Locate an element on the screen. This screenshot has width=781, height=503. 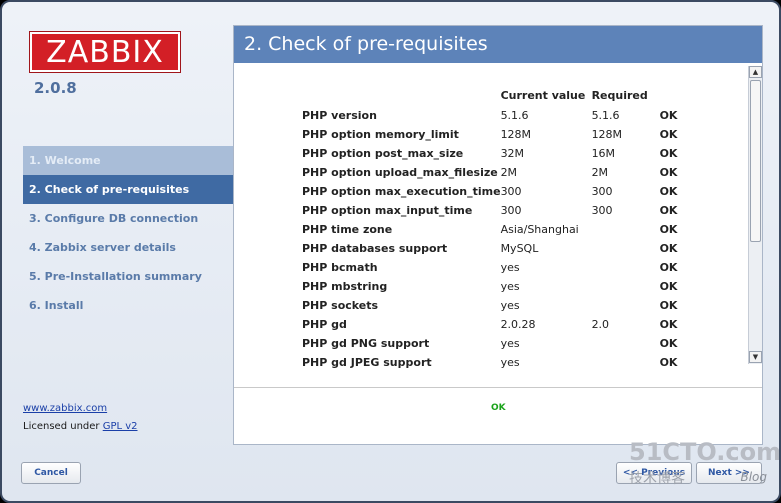
requirement-name: PHP mbstring is located at coordinates (345, 286).